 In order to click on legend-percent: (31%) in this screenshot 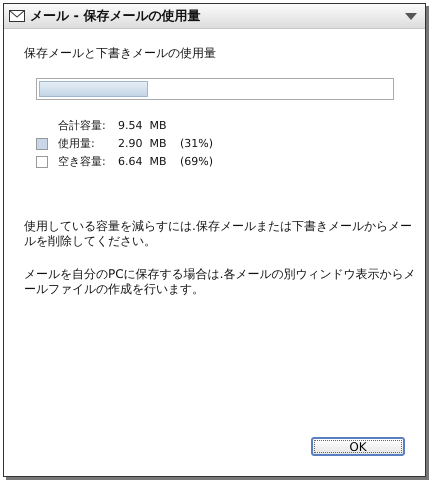, I will do `click(197, 143)`.